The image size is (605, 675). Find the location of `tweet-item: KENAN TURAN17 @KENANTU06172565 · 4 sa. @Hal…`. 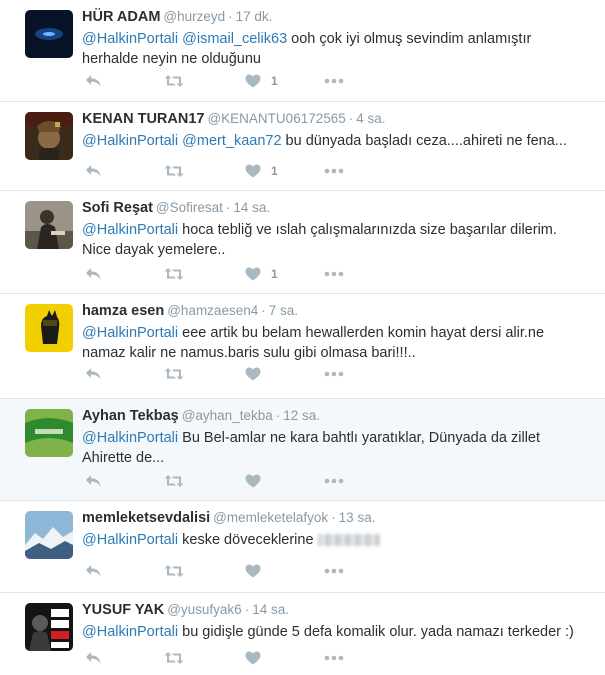

tweet-item: KENAN TURAN17 @KENANTU06172565 · 4 sa. @Hal… is located at coordinates (302, 146).